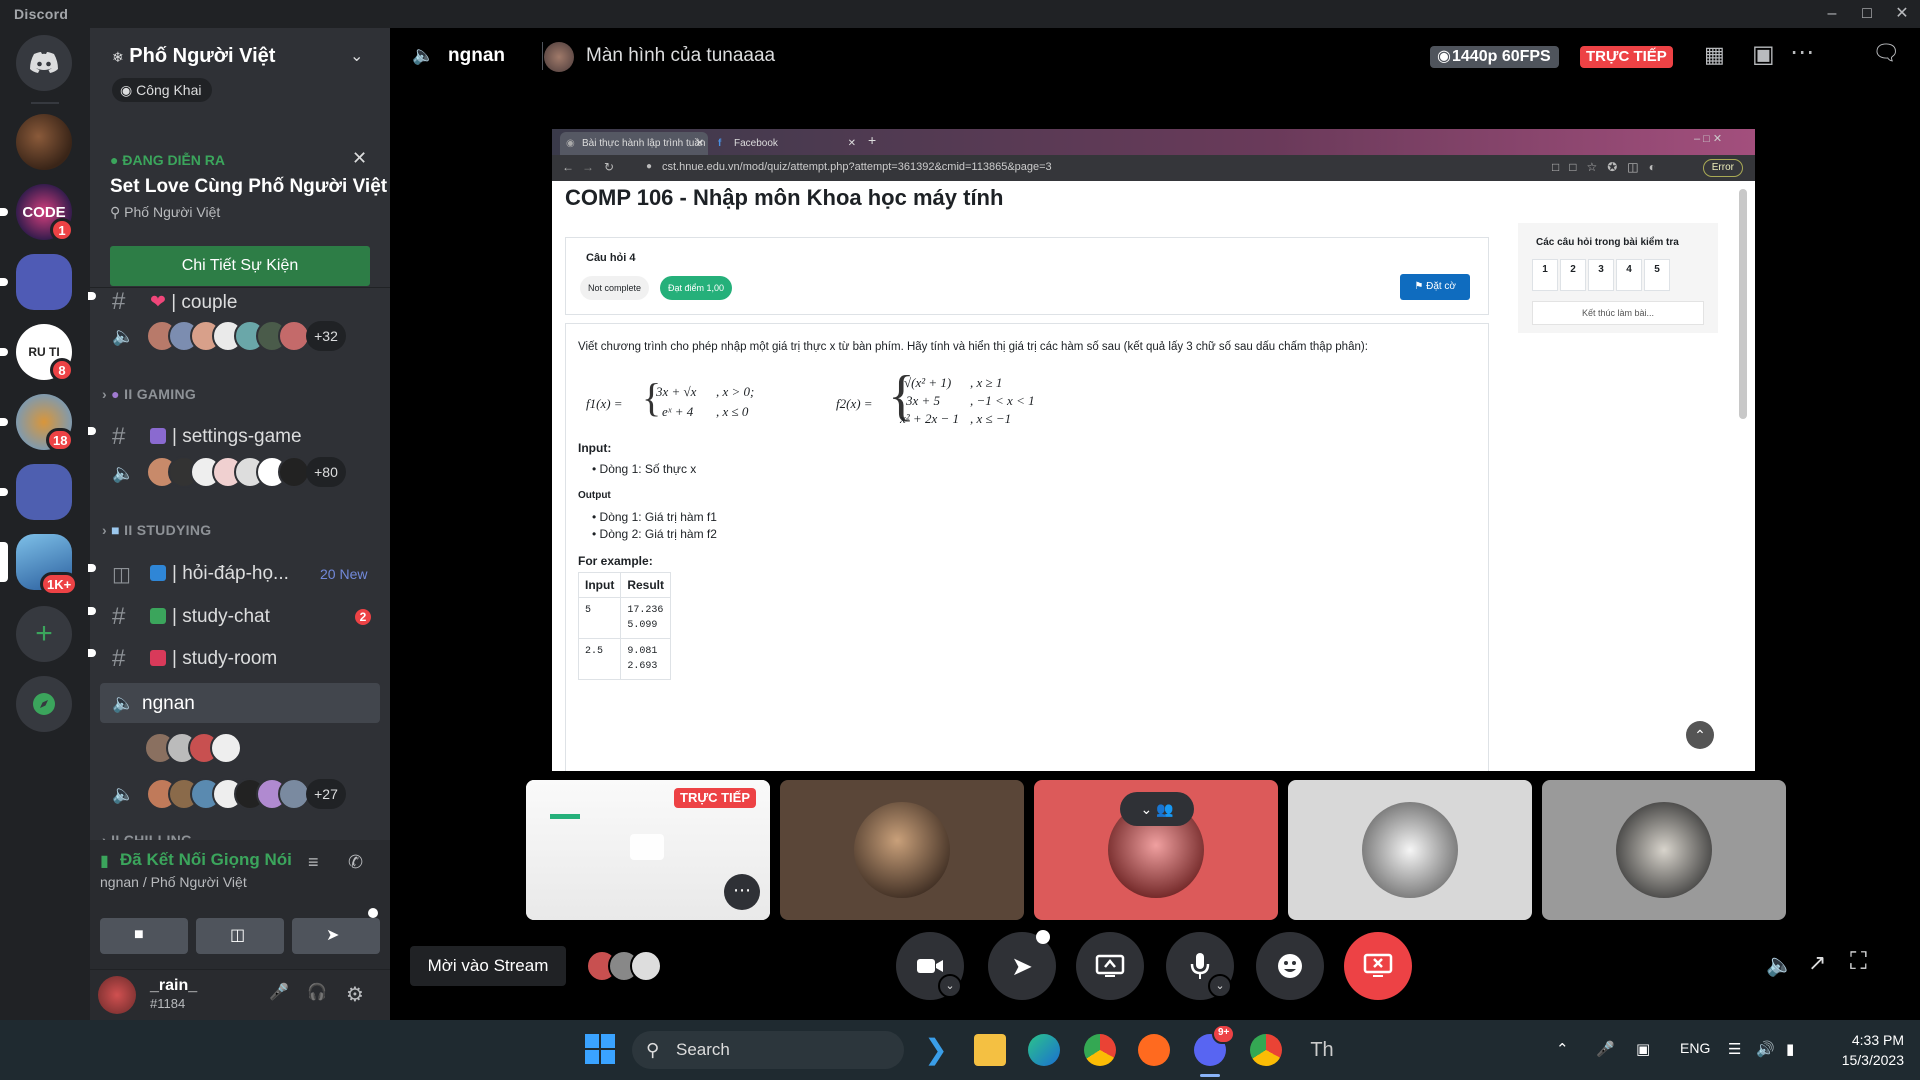 This screenshot has height=1080, width=1920. I want to click on server-icon-pho-nguoi-viet: 1K+, so click(39, 565).